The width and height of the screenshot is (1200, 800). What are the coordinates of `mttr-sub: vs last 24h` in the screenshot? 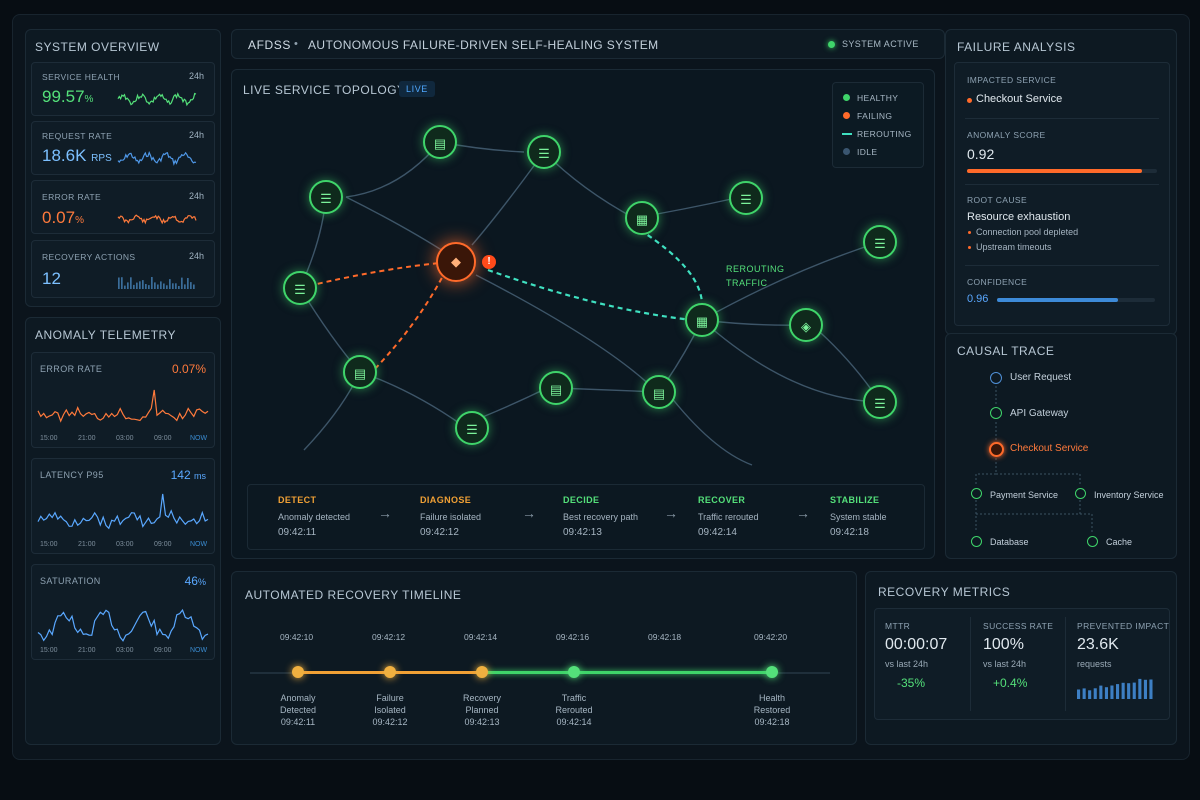 It's located at (907, 664).